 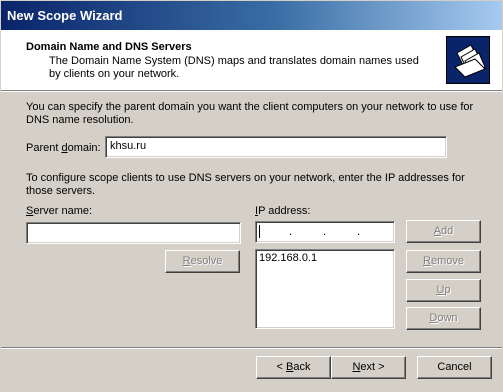 What do you see at coordinates (443, 318) in the screenshot?
I see `down-button: Down` at bounding box center [443, 318].